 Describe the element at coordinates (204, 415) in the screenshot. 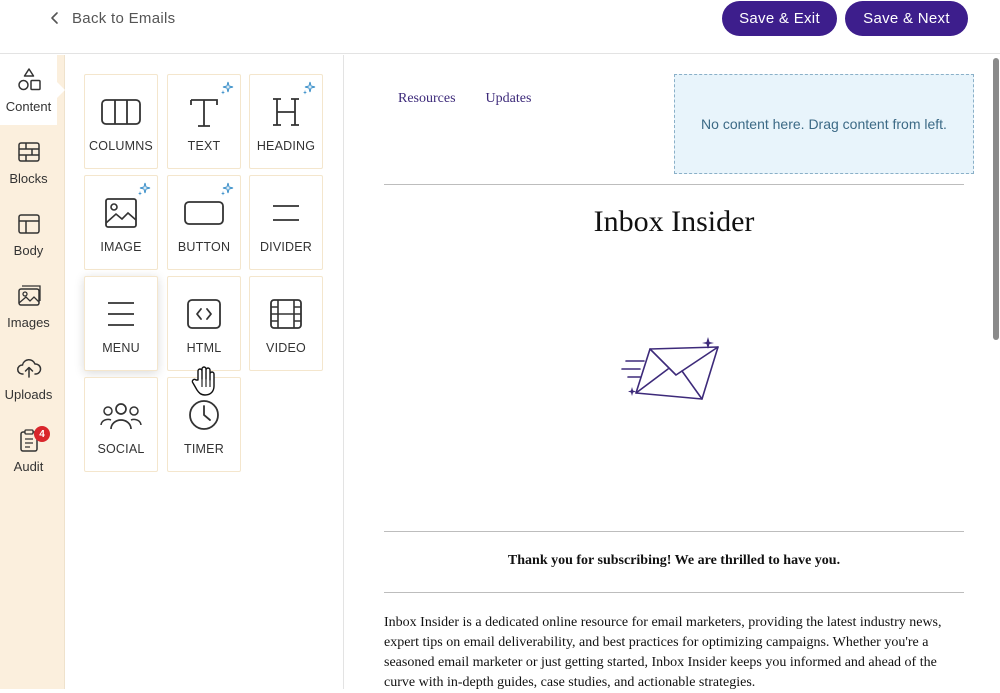

I see `clock-icon` at that location.